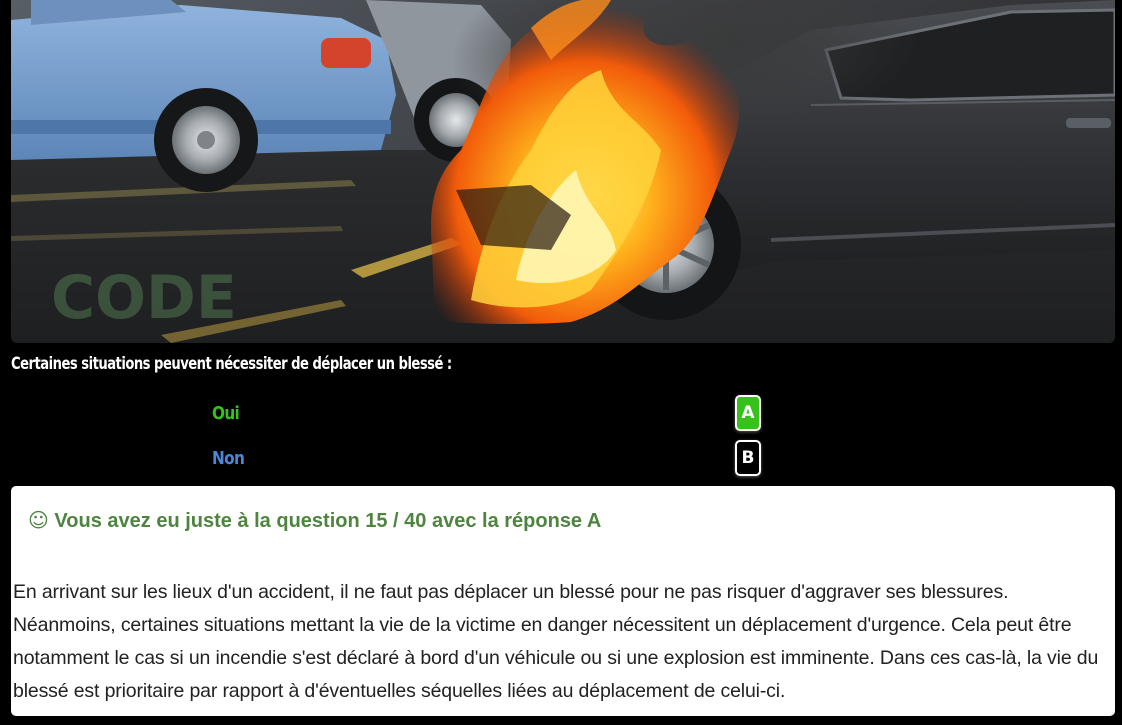 This screenshot has height=725, width=1122. Describe the element at coordinates (226, 413) in the screenshot. I see `answer-a-label: Oui` at that location.